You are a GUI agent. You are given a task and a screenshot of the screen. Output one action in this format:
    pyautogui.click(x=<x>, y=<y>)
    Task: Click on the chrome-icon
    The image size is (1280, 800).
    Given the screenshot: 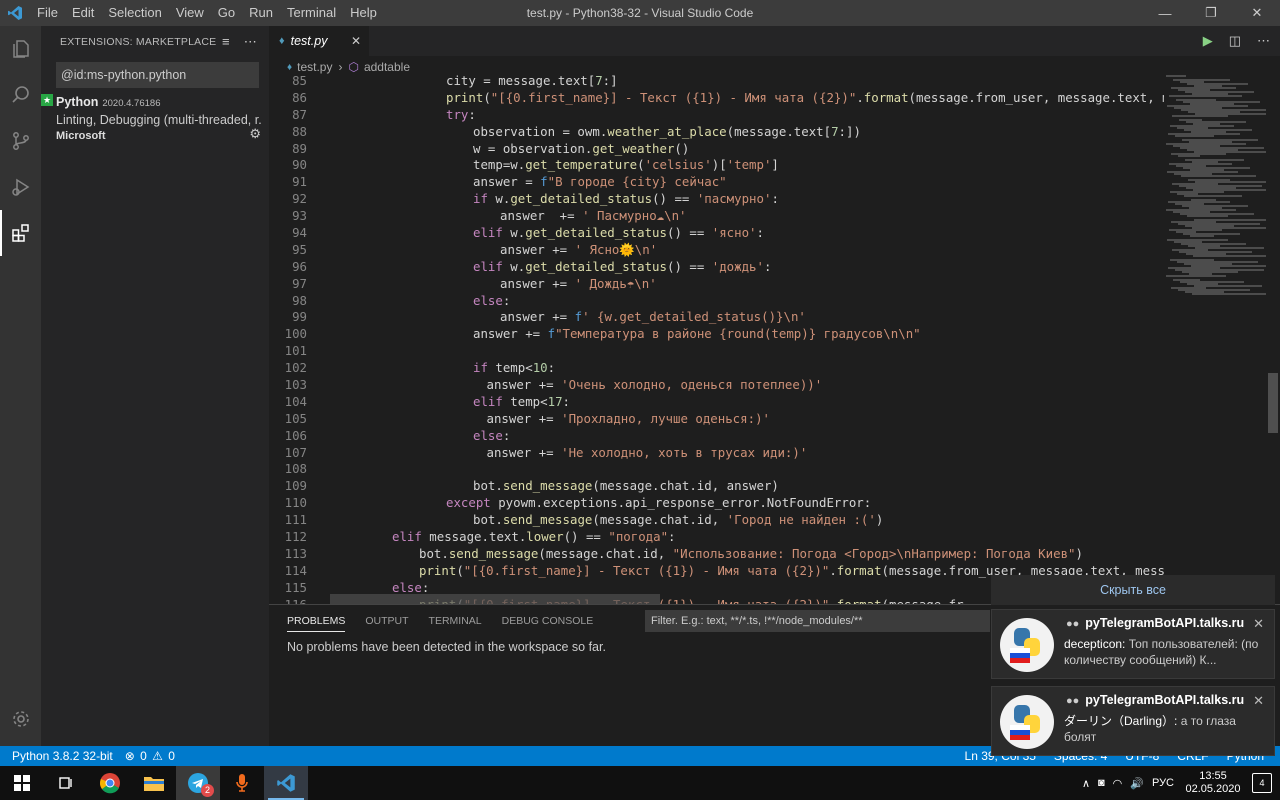 What is the action you would take?
    pyautogui.click(x=110, y=783)
    